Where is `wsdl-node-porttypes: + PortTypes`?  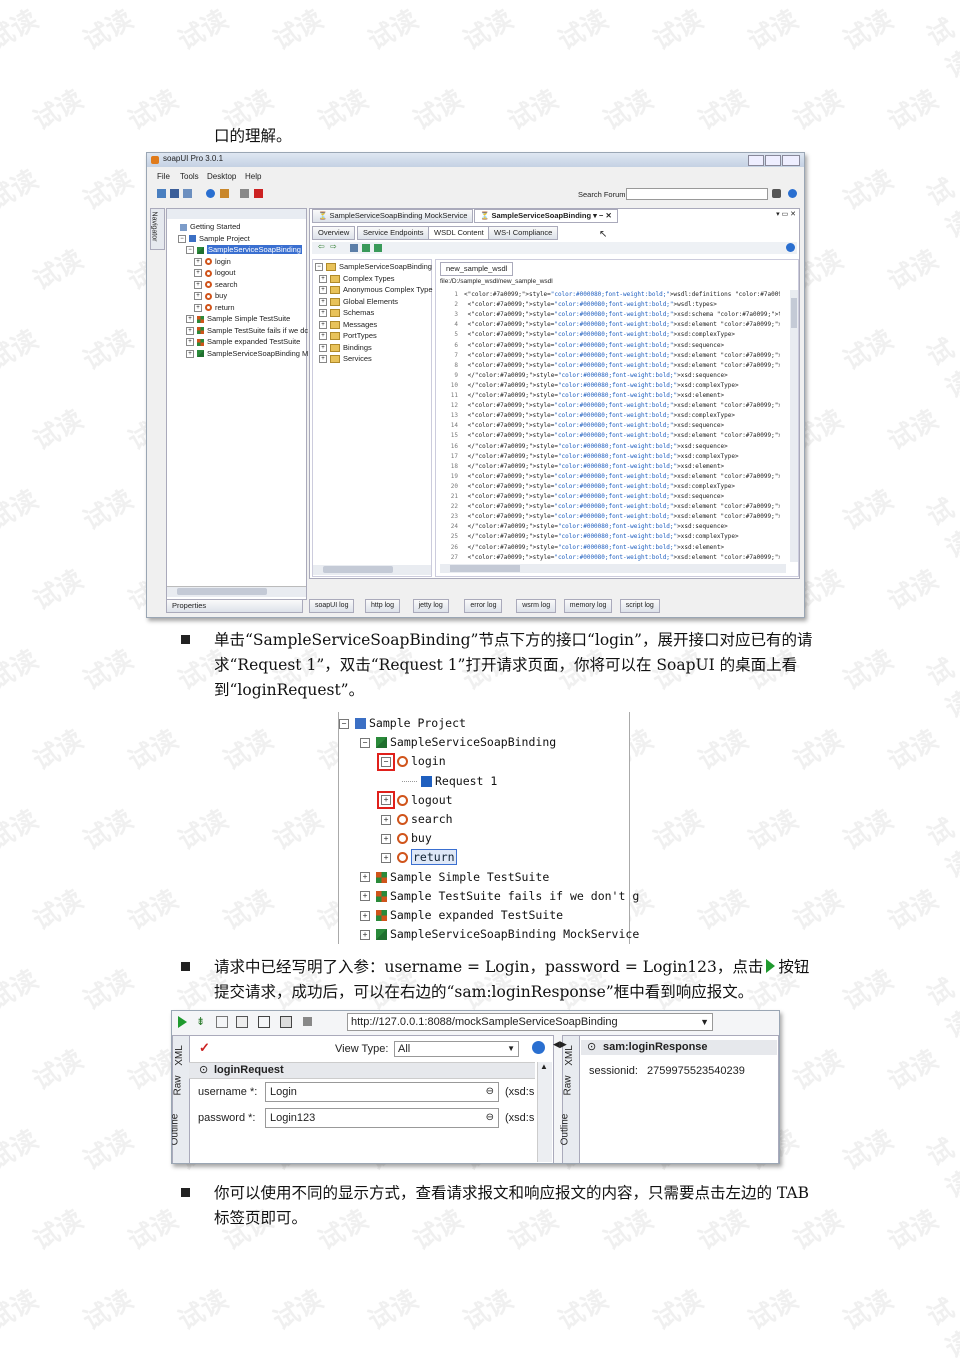
wsdl-node-porttypes: + PortTypes is located at coordinates (348, 335).